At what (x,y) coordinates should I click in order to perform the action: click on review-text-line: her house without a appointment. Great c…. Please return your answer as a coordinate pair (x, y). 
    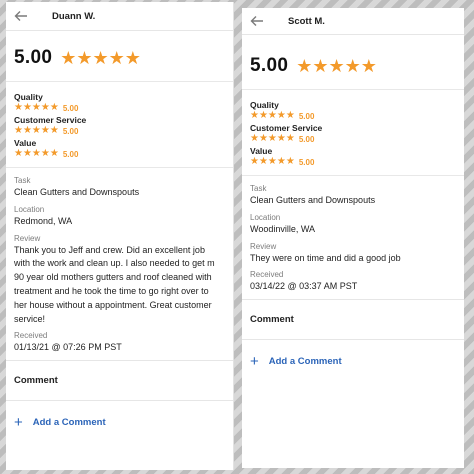
    Looking at the image, I should click on (113, 304).